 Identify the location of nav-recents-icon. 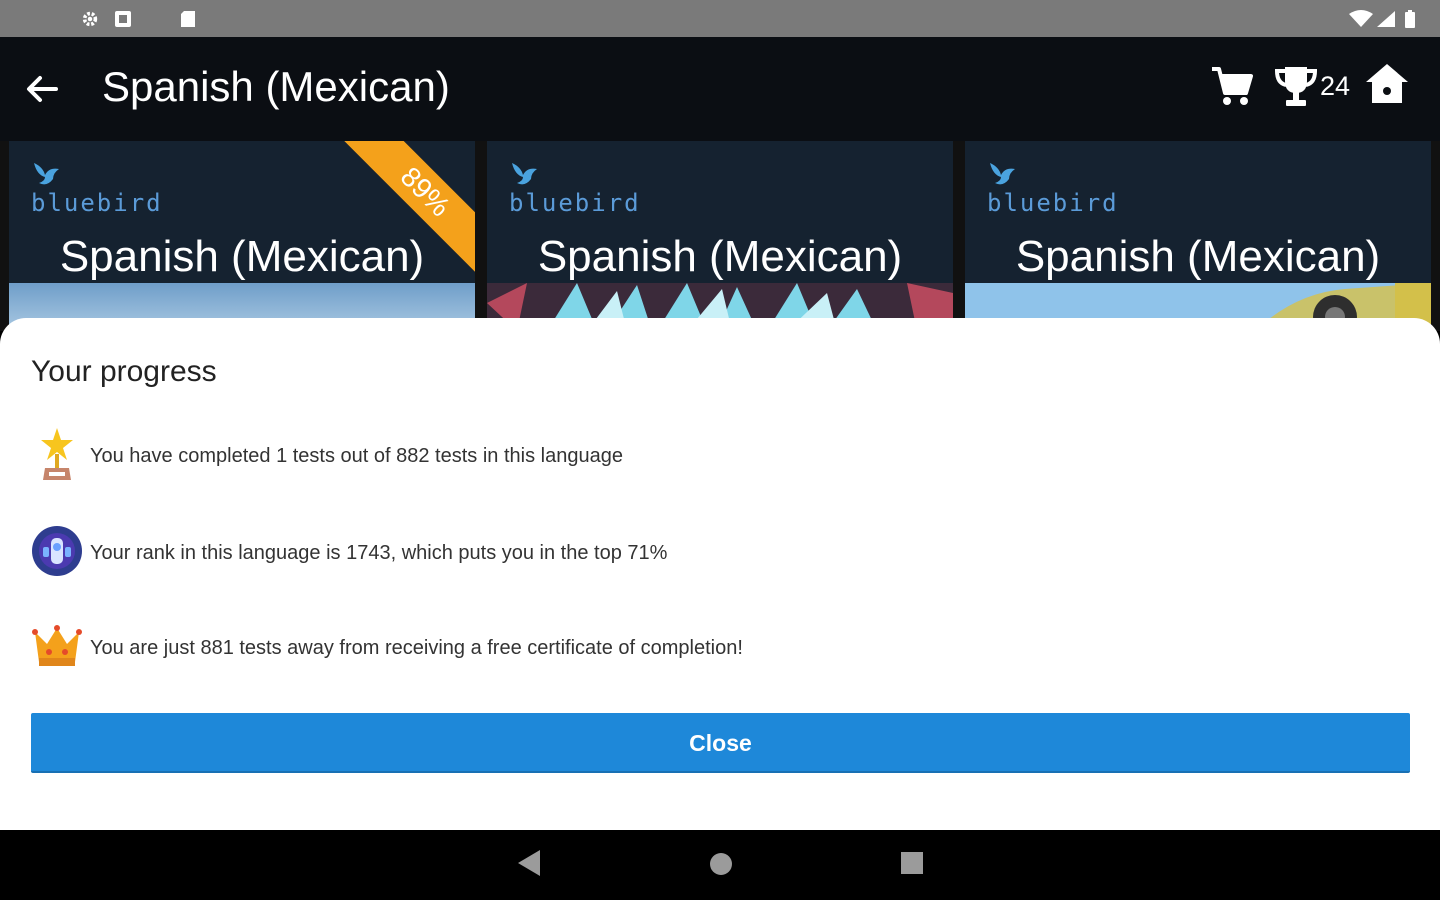
(912, 863).